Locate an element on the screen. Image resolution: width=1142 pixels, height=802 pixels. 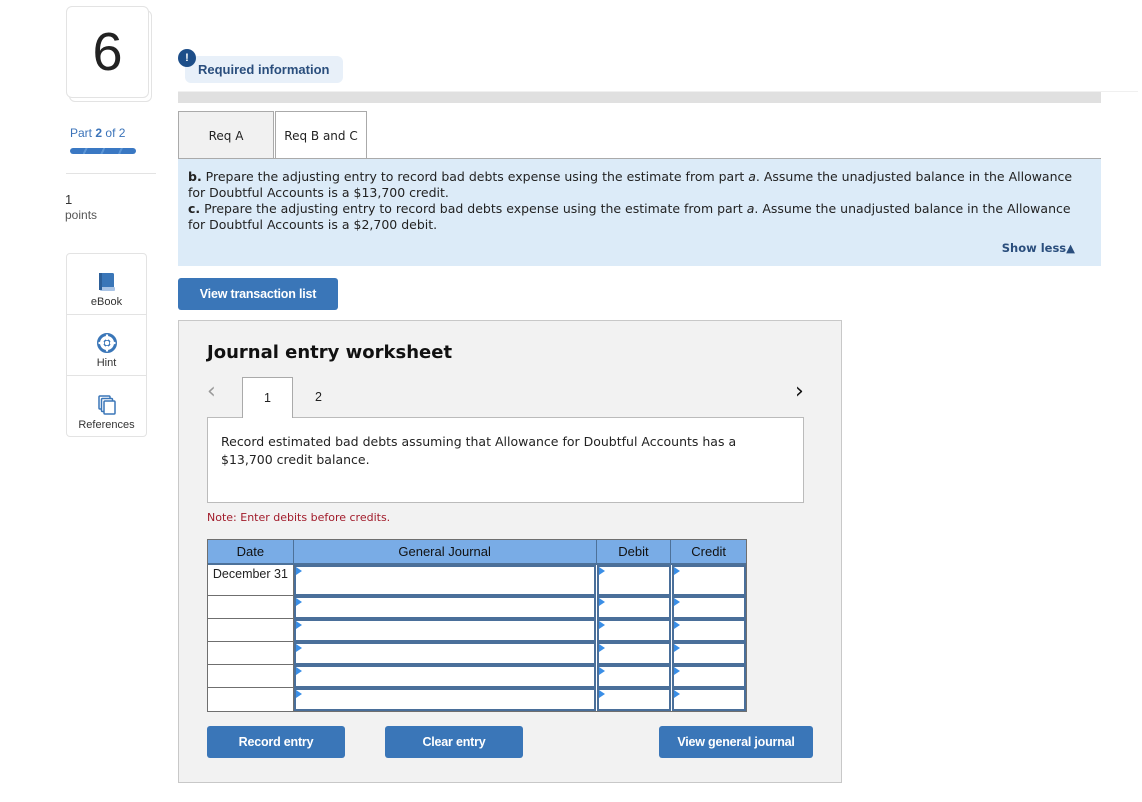
hint-label: Hint is located at coordinates (106, 363).